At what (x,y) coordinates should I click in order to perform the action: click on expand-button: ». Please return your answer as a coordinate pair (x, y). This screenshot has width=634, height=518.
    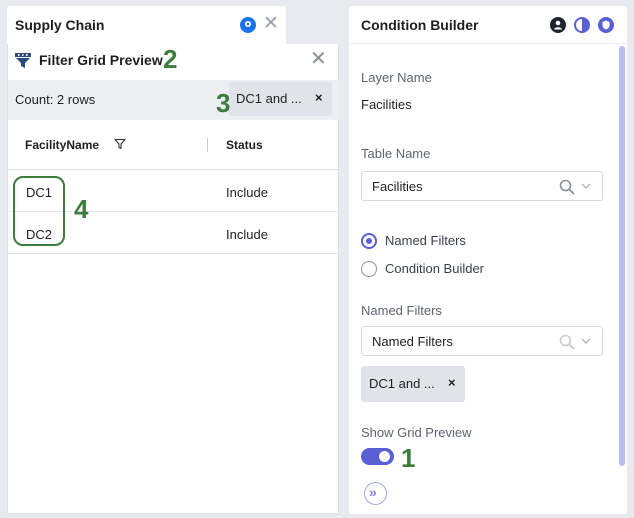
    Looking at the image, I should click on (375, 493).